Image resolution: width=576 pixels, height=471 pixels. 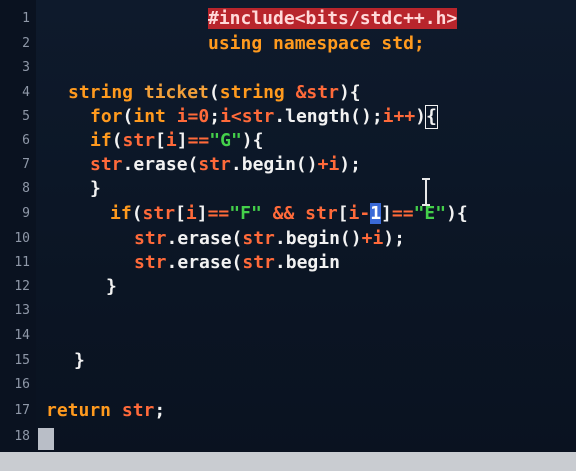 I want to click on code-text: string ticket(string &str){, so click(x=214, y=93).